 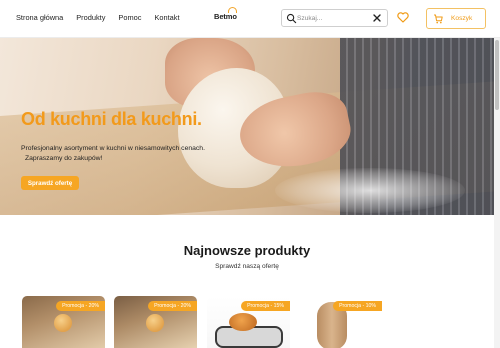 What do you see at coordinates (340, 322) in the screenshot?
I see `product-card: Promocja - 10%` at bounding box center [340, 322].